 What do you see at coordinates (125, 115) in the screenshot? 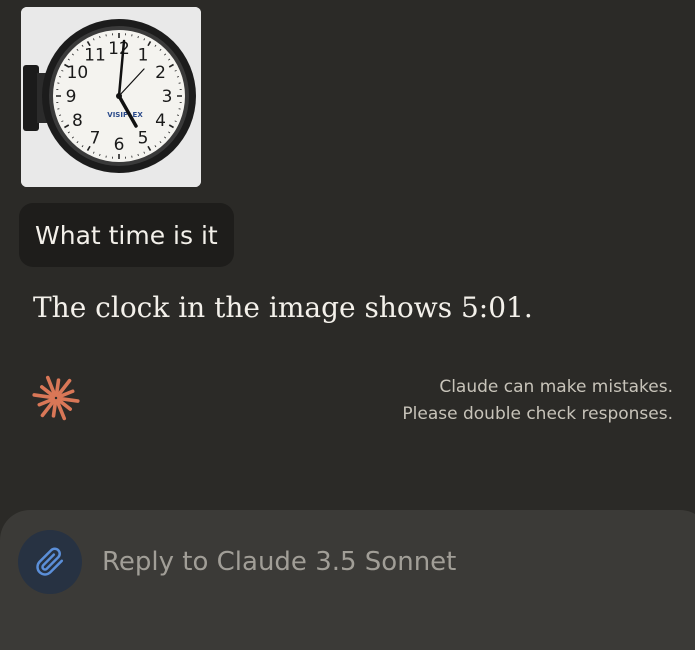
I see `clock-brand: VISIPLEX` at bounding box center [125, 115].